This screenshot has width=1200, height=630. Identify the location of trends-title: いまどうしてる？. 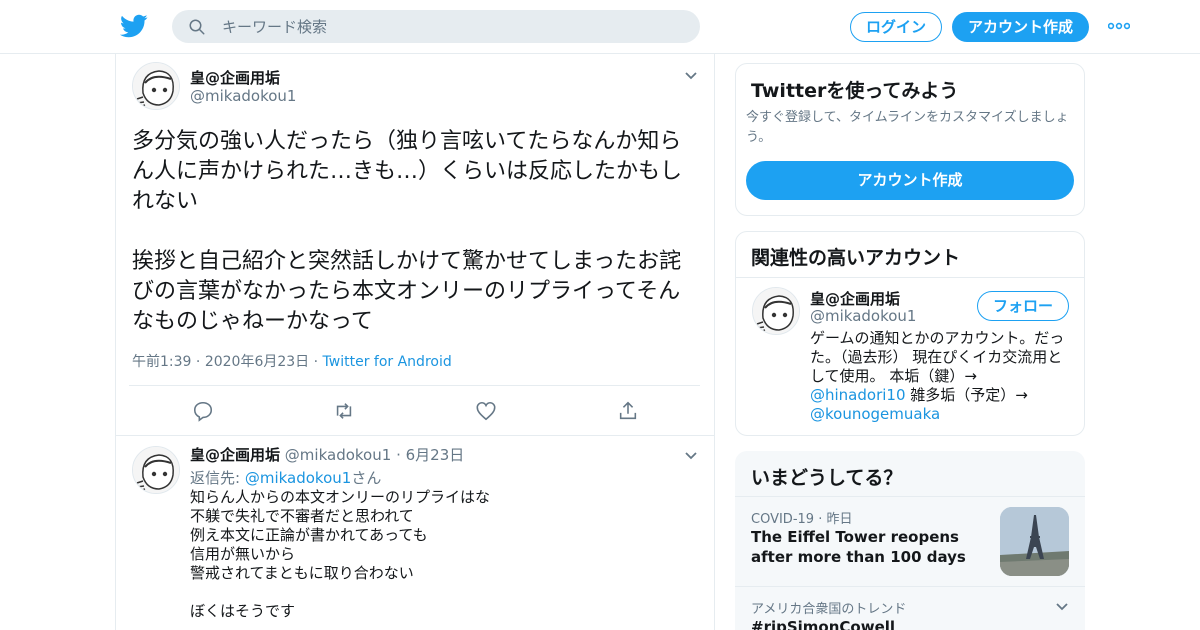
(827, 478).